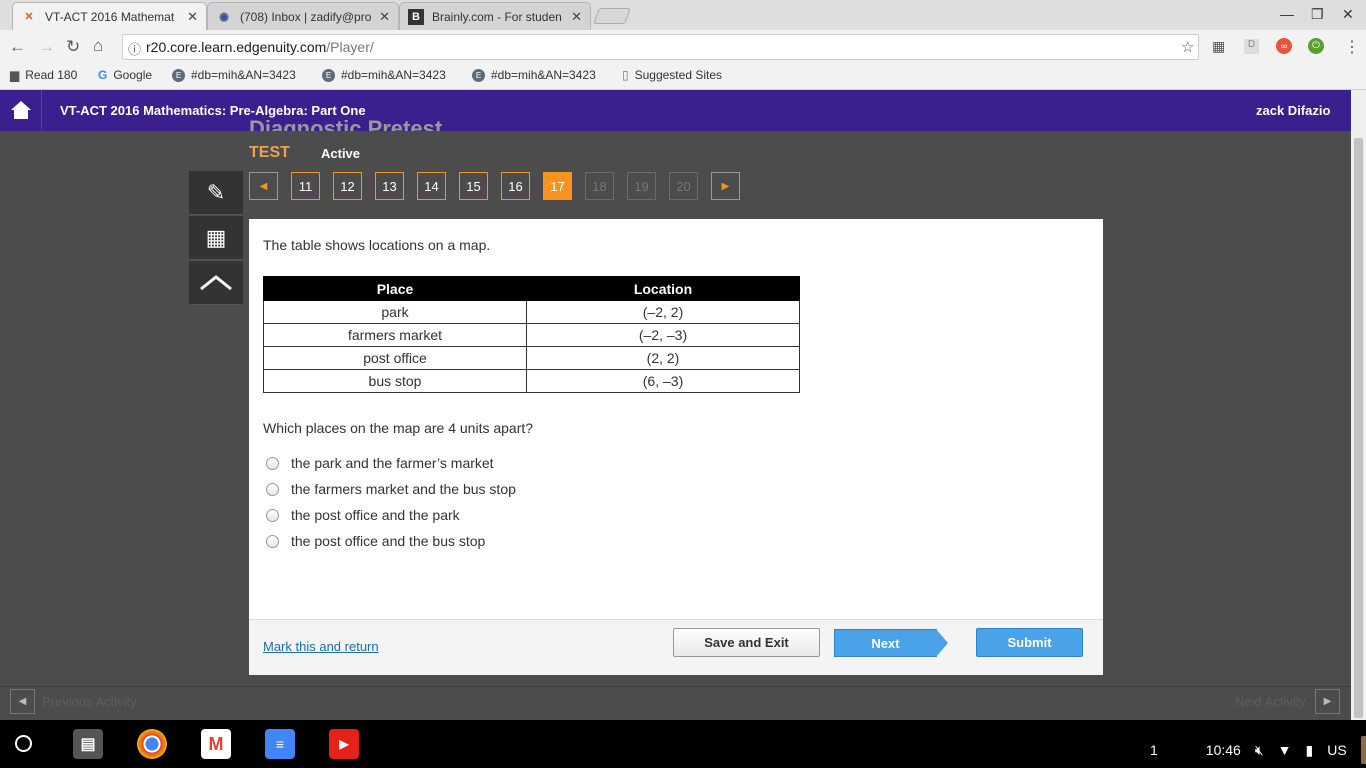  I want to click on bookmark-star-icon: ☆, so click(1187, 47).